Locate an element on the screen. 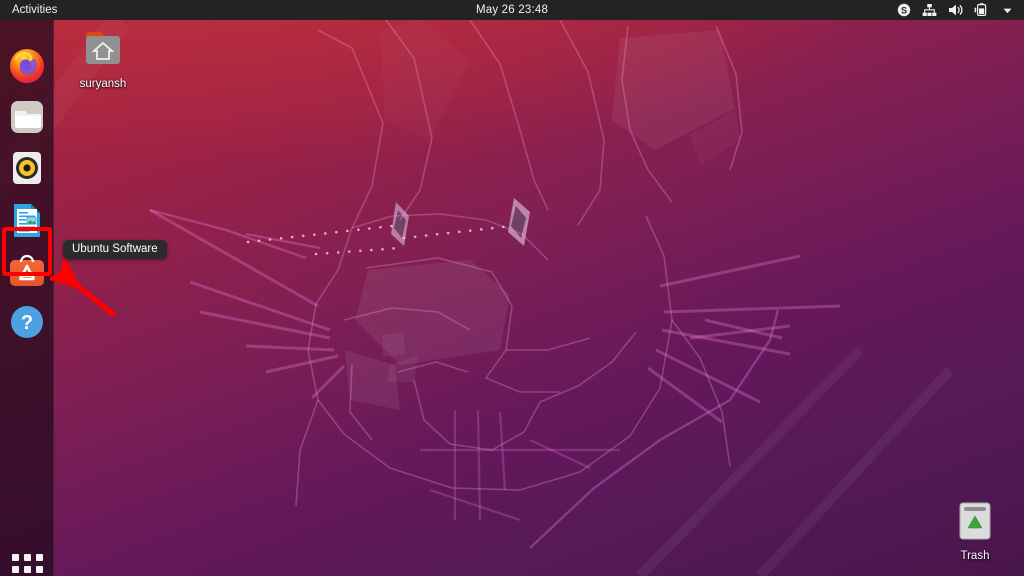 The height and width of the screenshot is (576, 1024). dock-item-files is located at coordinates (27, 117).